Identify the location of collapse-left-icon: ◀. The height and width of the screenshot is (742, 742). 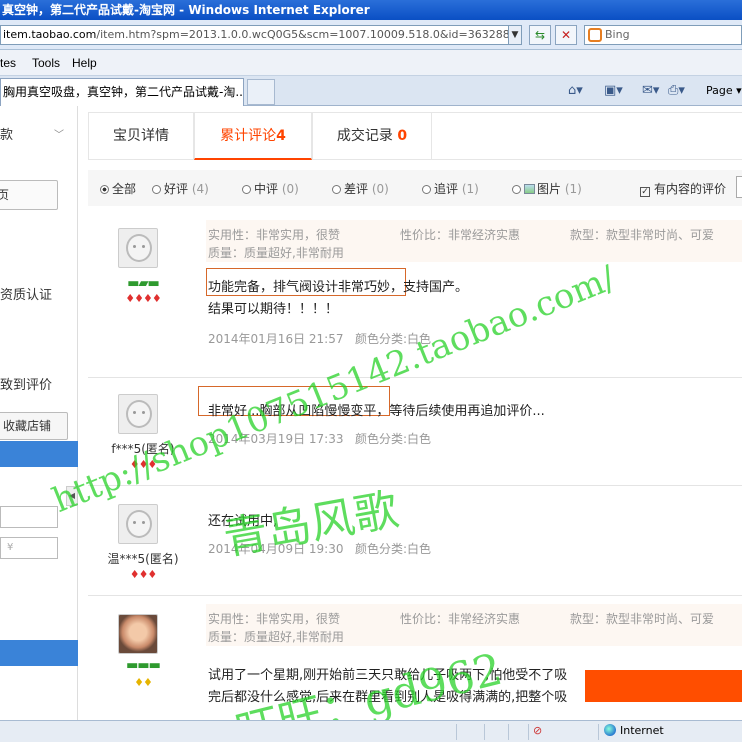
(72, 496).